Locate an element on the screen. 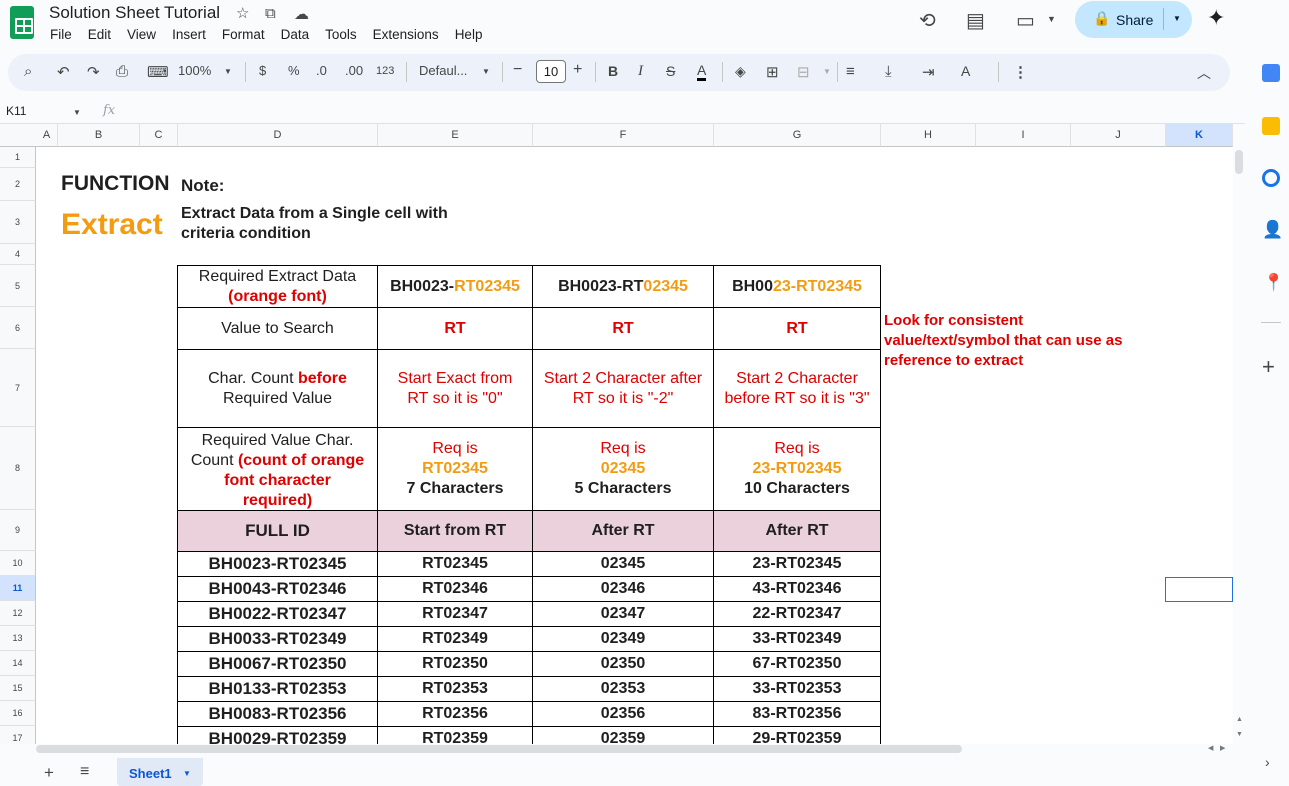  row-header: 17 is located at coordinates (18, 735).